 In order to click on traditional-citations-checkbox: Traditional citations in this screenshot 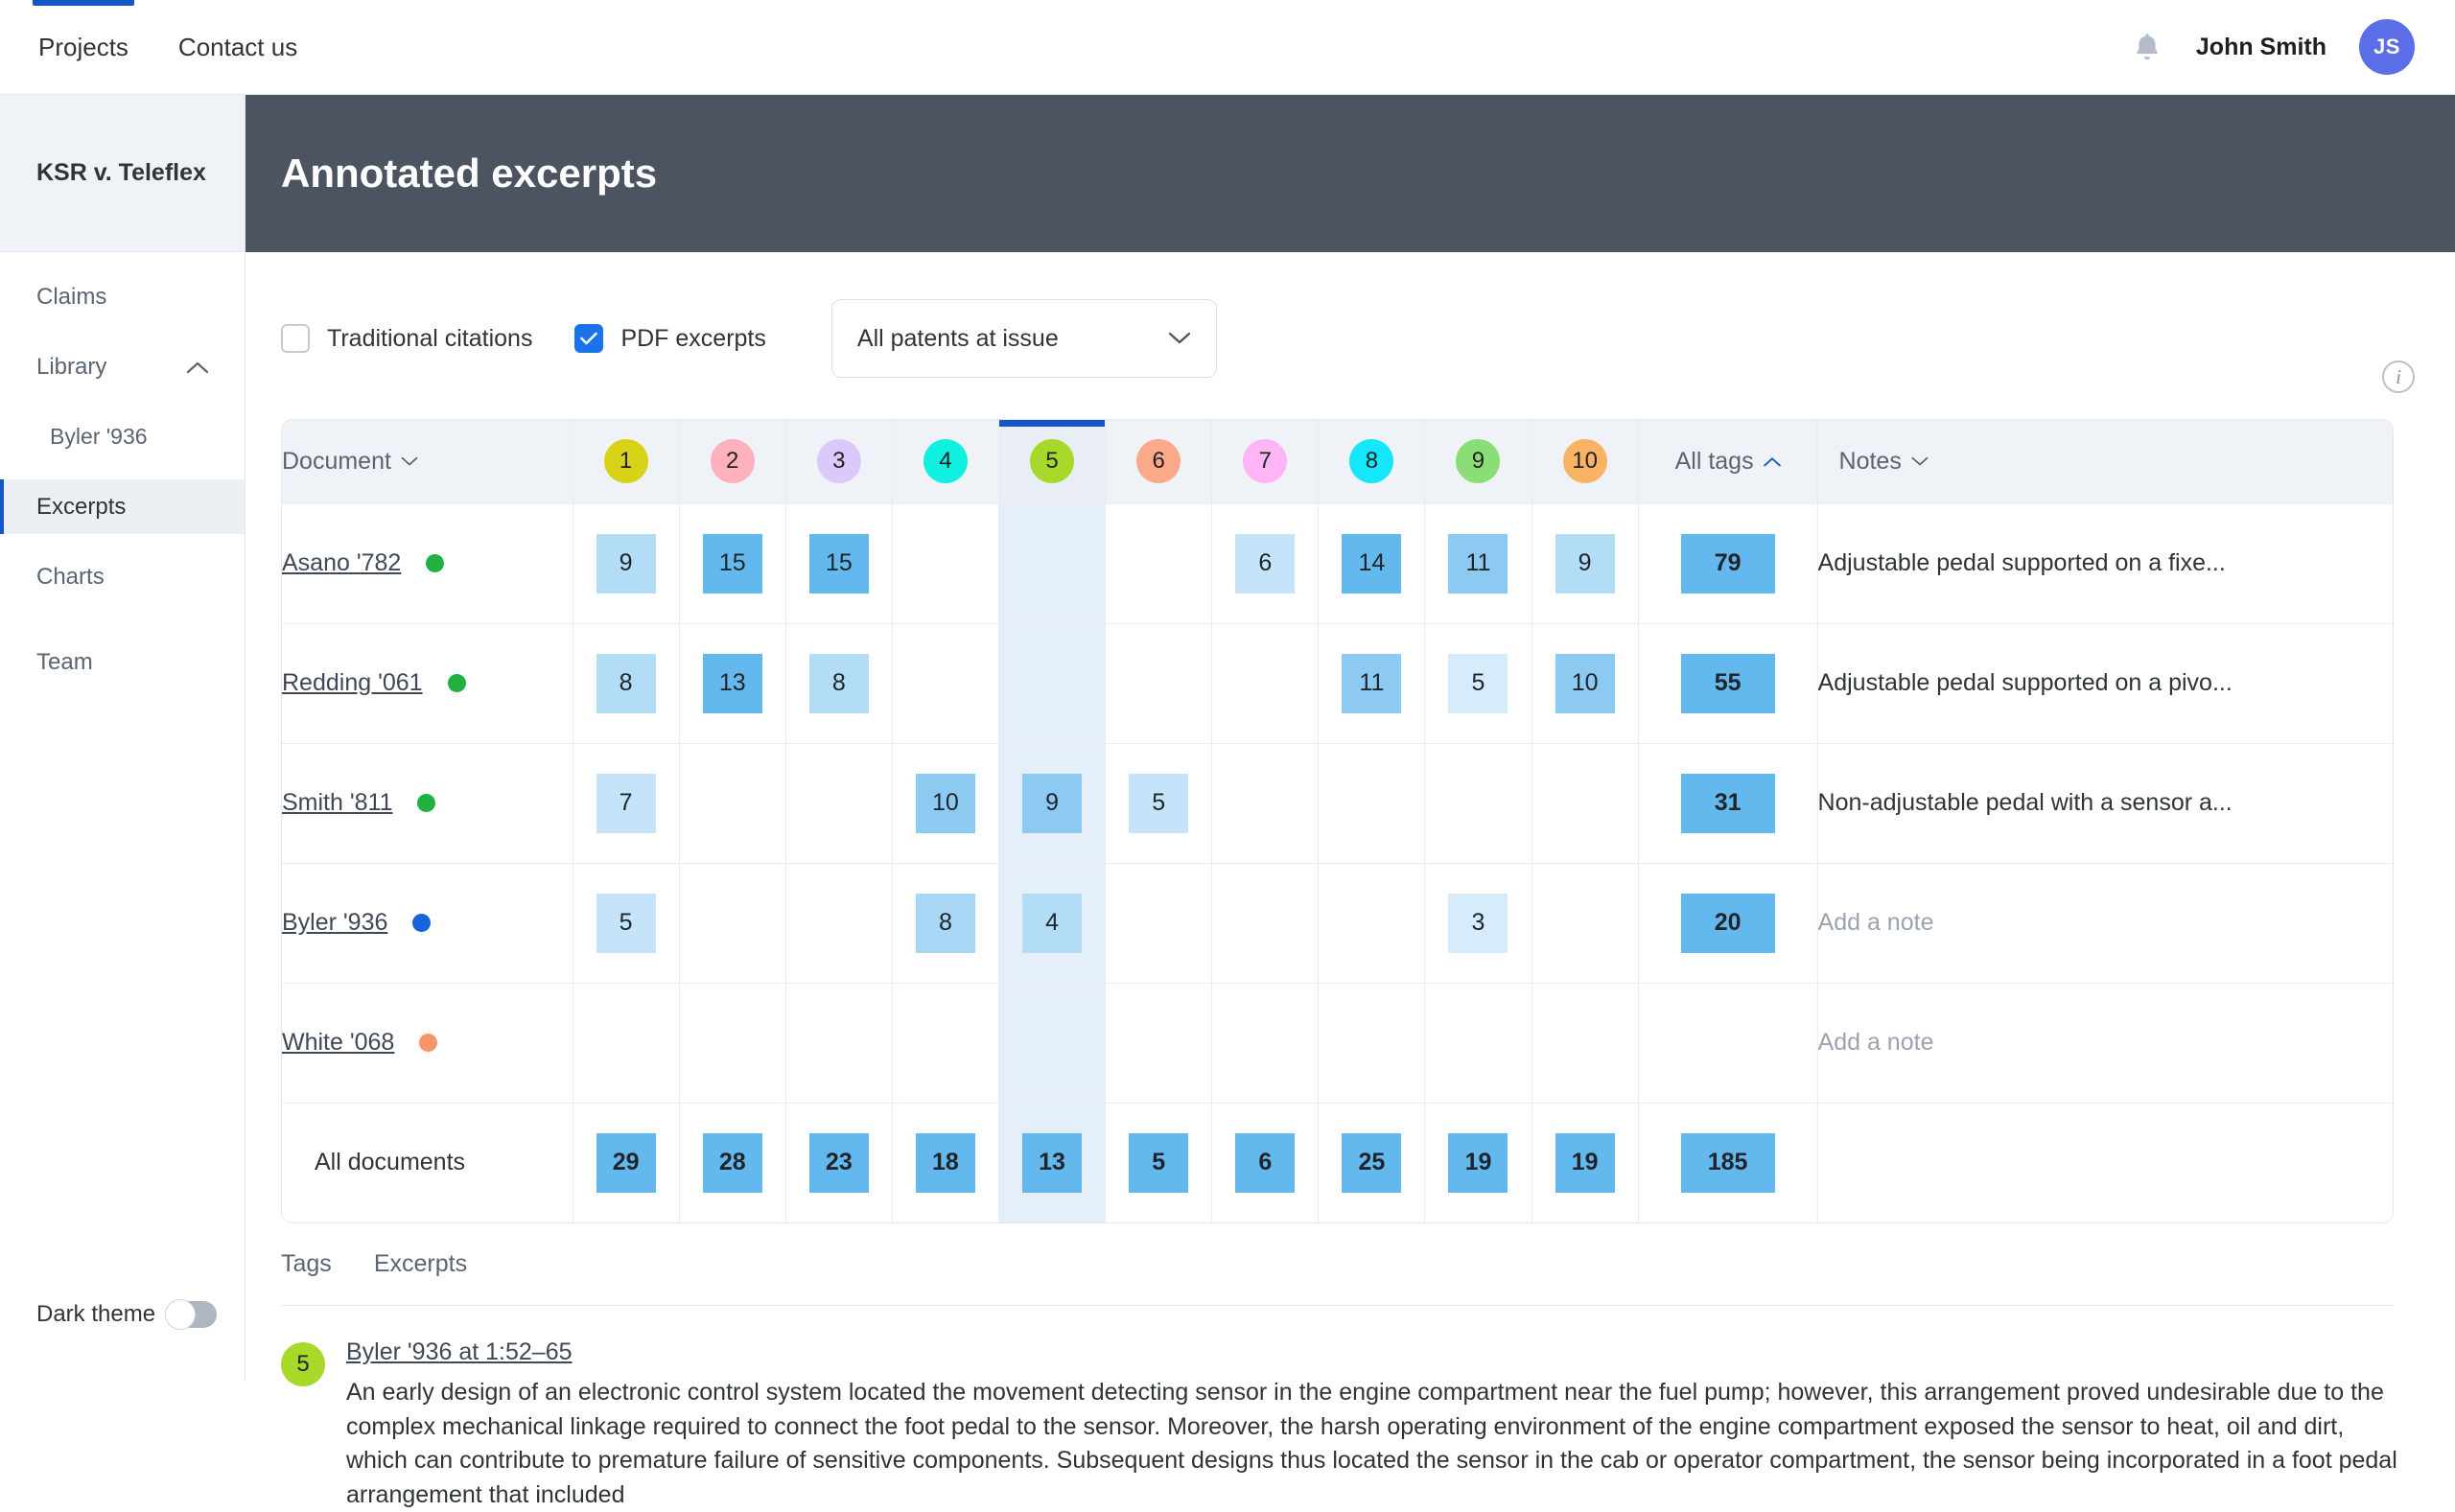, I will do `click(406, 338)`.